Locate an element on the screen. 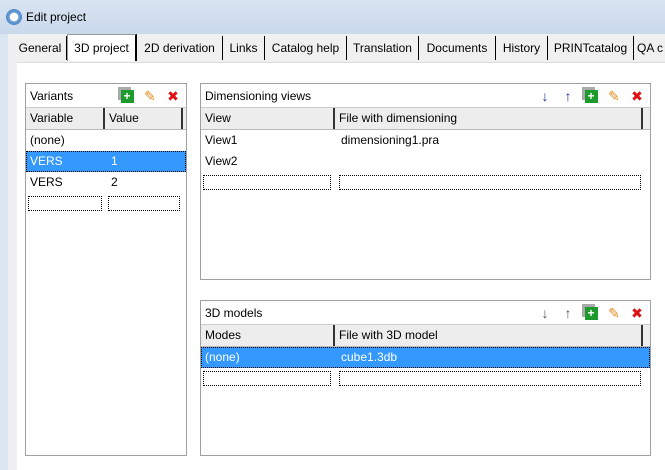 The image size is (665, 470). new-value-input is located at coordinates (144, 203).